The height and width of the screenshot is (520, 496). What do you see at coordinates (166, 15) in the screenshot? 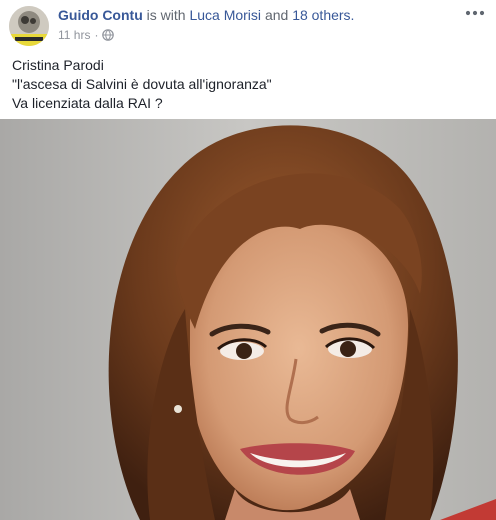
I see `with-text: is with` at bounding box center [166, 15].